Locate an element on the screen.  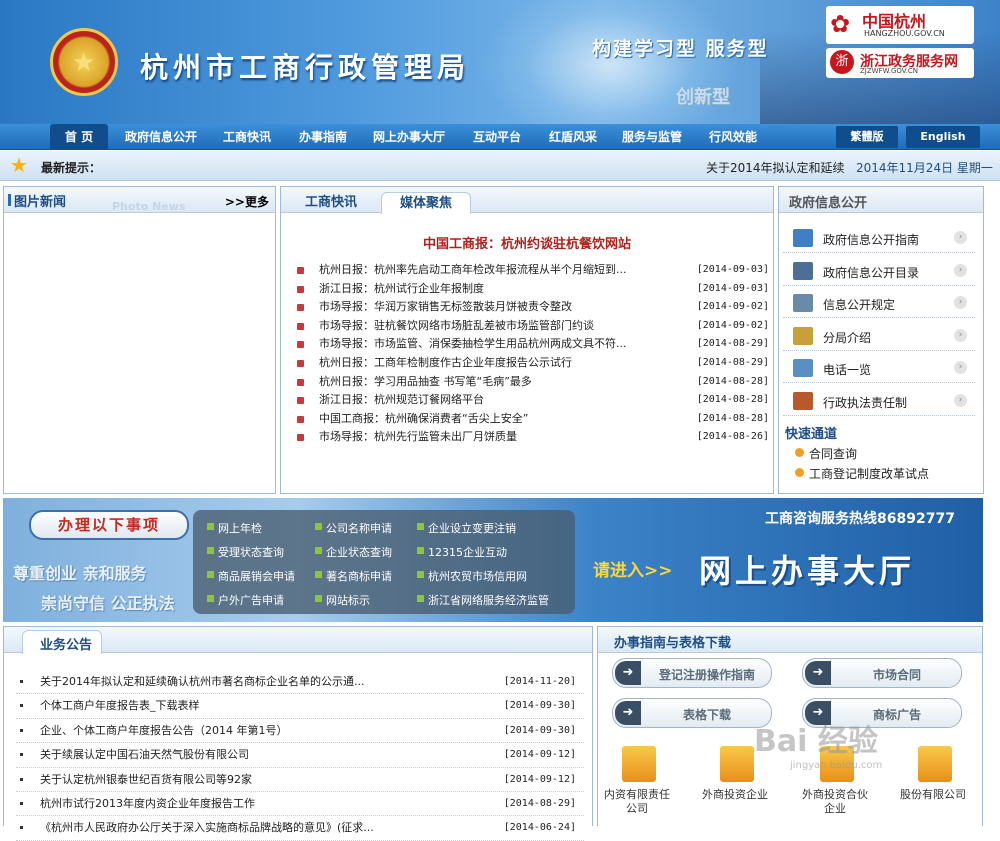
org-chart-icon is located at coordinates (803, 238).